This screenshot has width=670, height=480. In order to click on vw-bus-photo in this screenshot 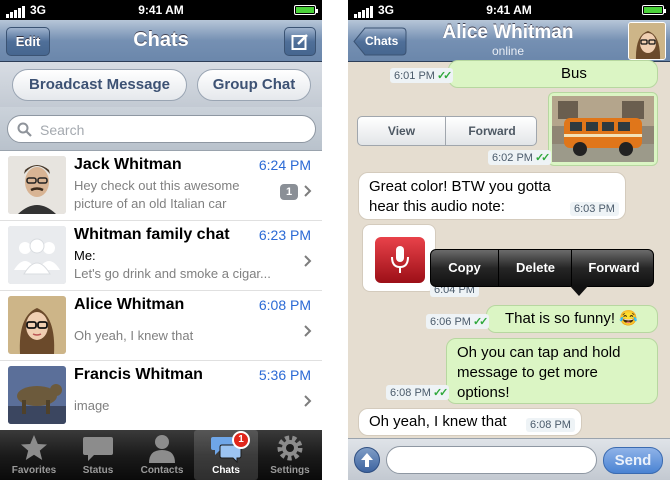, I will do `click(603, 129)`.